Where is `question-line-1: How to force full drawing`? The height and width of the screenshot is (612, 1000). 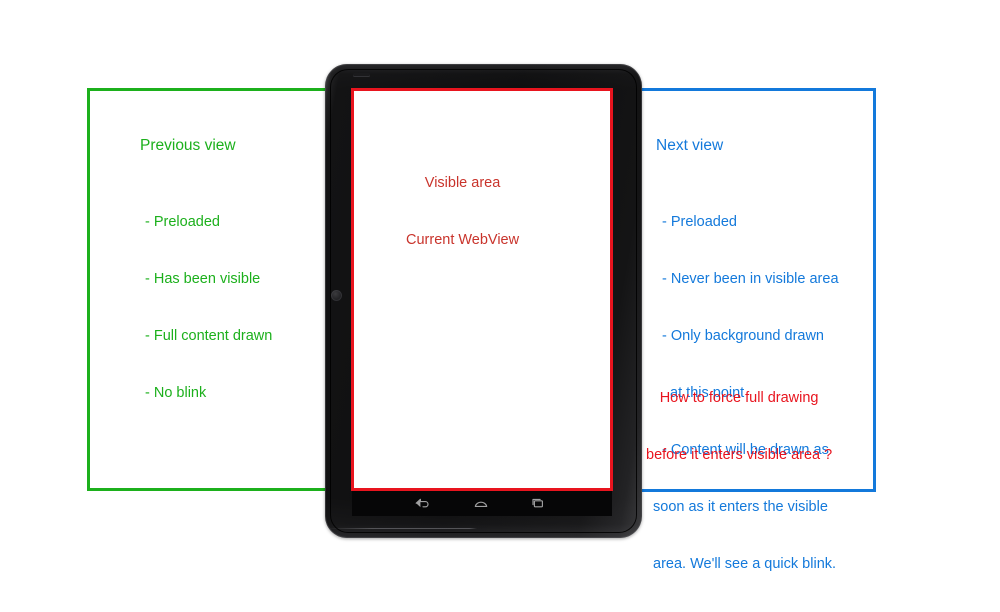 question-line-1: How to force full drawing is located at coordinates (739, 398).